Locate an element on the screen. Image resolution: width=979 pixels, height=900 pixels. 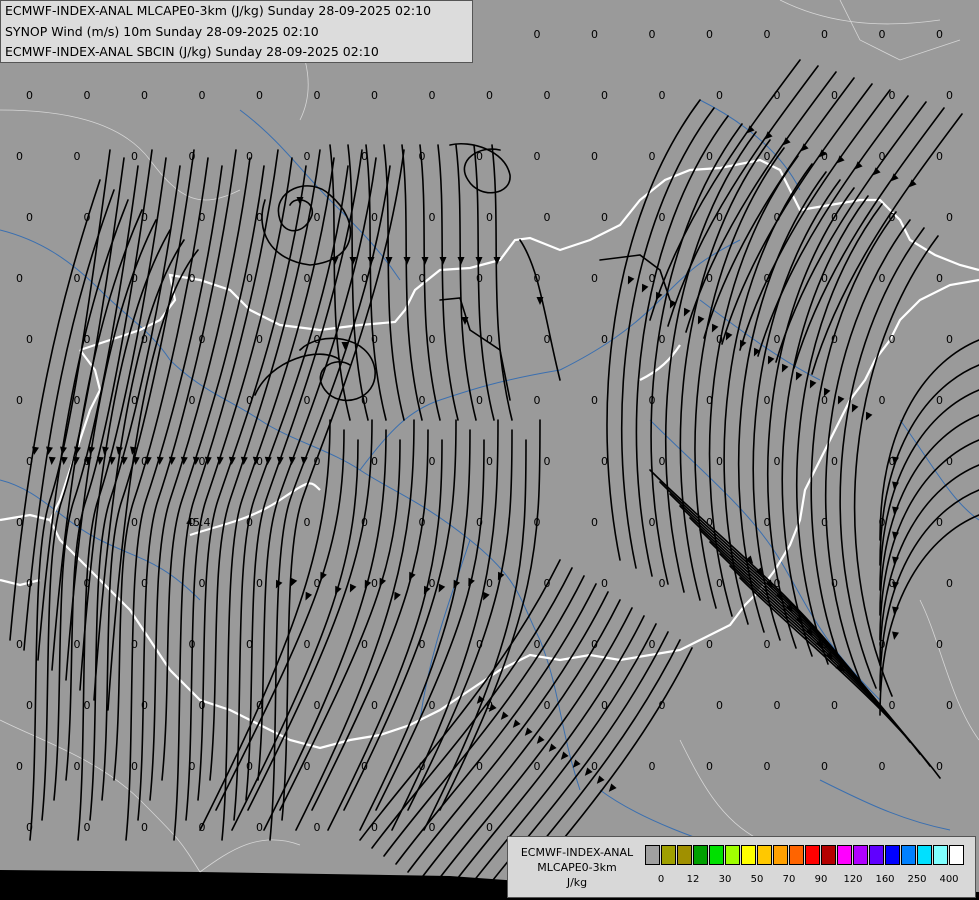
colorbar-tick-label: 250 is located at coordinates (917, 879).